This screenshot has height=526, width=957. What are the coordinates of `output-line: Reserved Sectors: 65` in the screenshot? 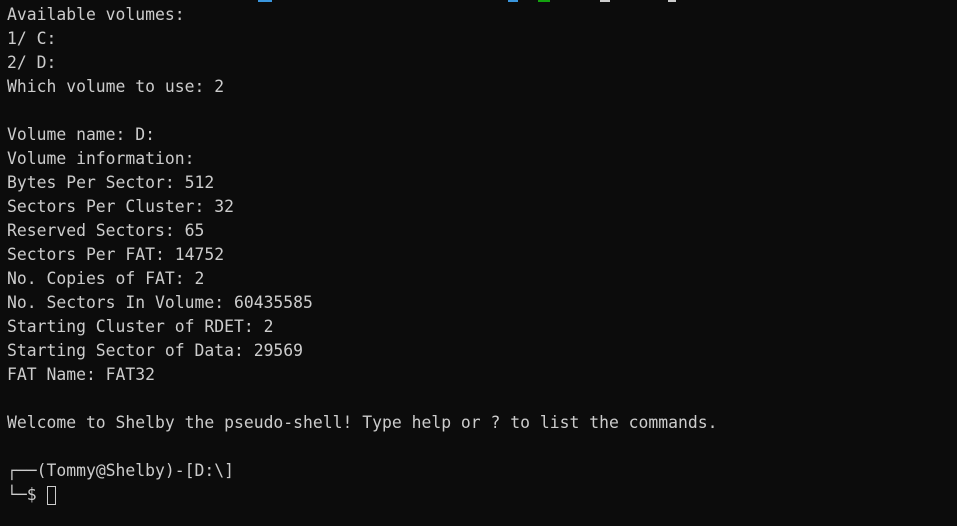 It's located at (106, 230).